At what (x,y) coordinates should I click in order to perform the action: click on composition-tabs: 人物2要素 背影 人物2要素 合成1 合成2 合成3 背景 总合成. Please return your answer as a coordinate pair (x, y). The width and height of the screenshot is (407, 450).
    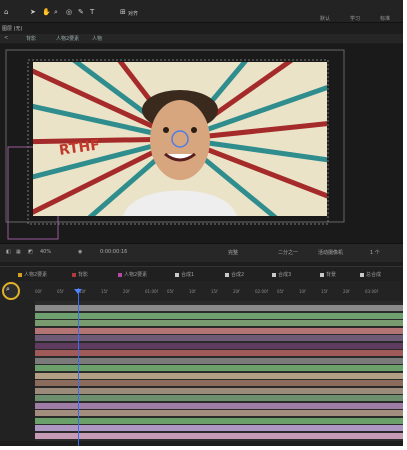
    Looking at the image, I should click on (201, 273).